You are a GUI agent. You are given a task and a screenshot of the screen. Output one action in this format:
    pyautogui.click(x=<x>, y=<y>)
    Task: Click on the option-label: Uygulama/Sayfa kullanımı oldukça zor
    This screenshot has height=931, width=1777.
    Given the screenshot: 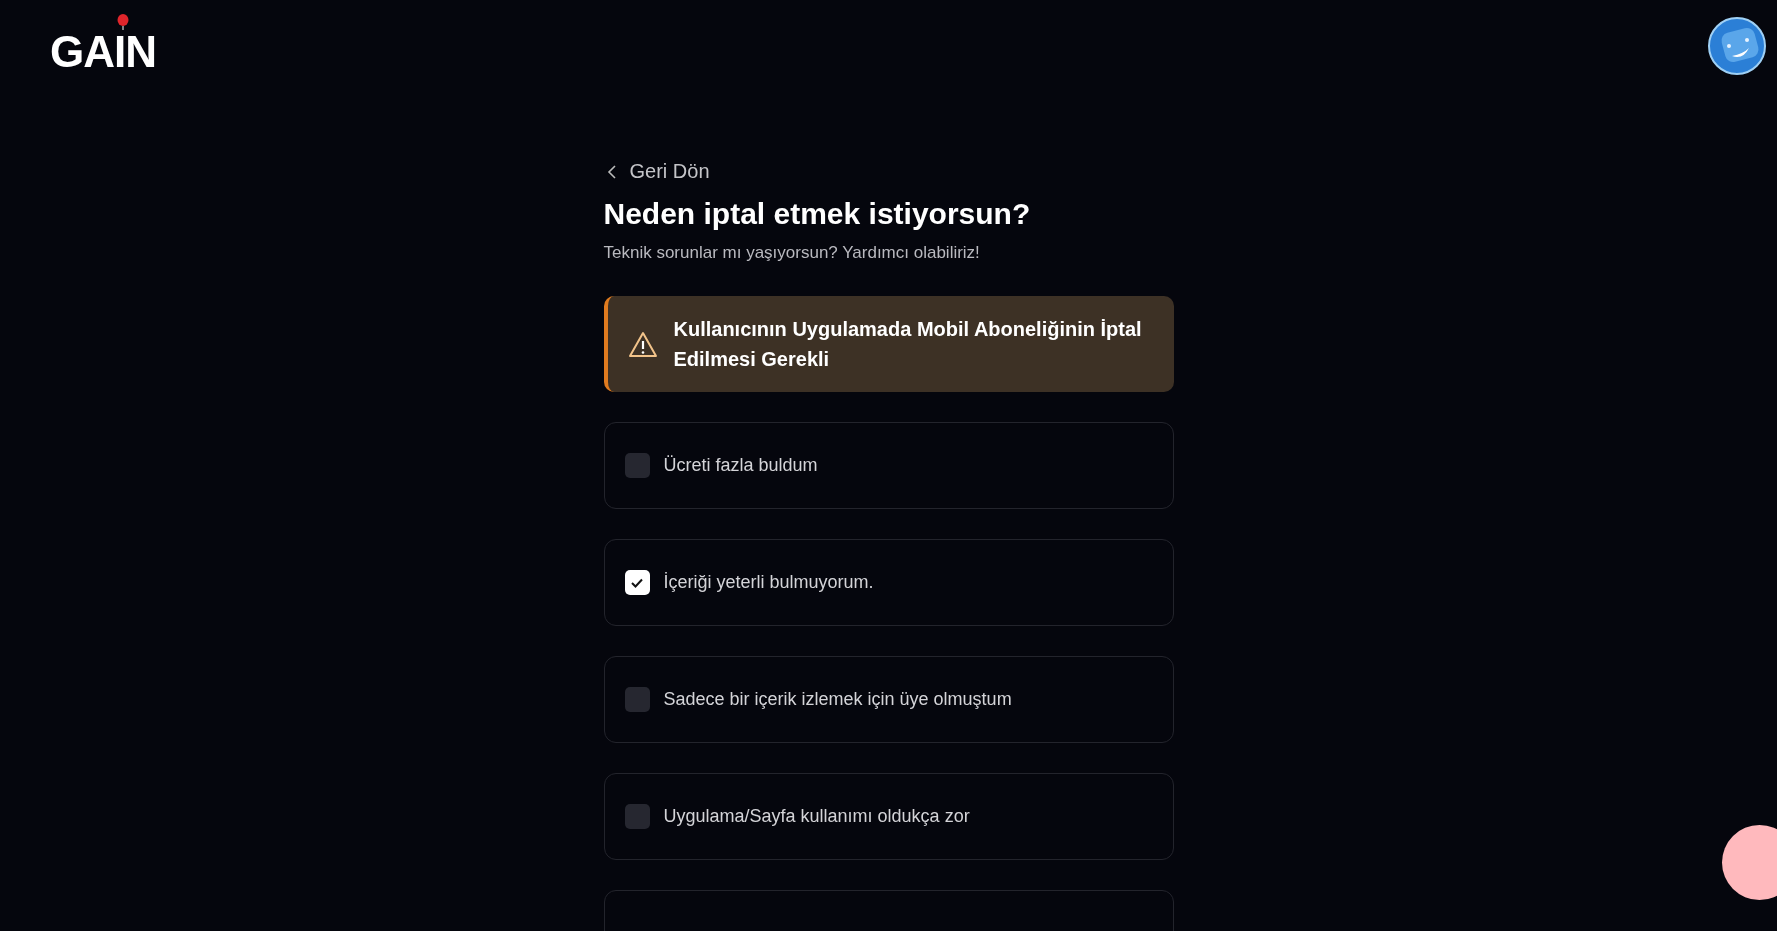 What is the action you would take?
    pyautogui.click(x=816, y=816)
    